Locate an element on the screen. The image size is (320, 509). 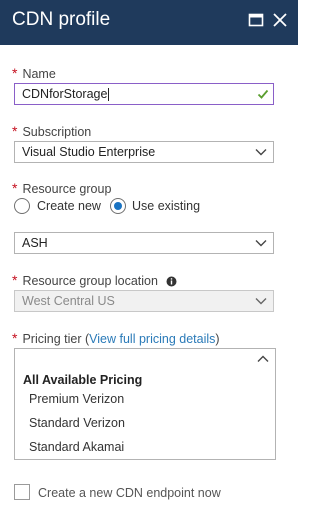
use-existing-label: Use existing is located at coordinates (166, 206).